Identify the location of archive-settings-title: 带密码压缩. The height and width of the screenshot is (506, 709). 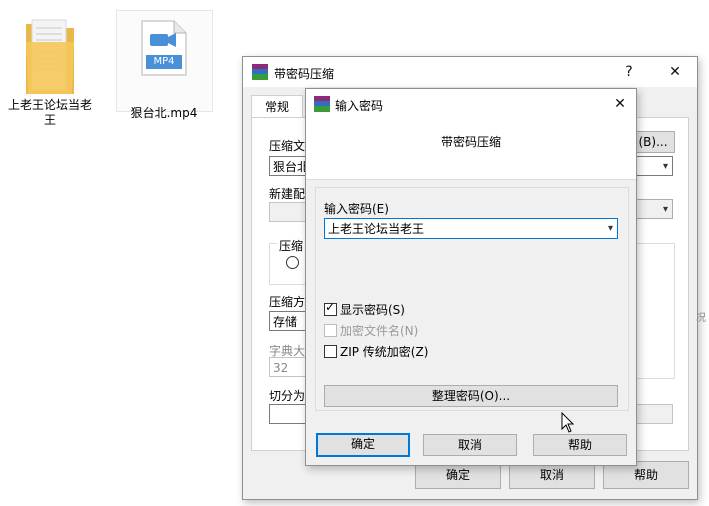
(304, 74).